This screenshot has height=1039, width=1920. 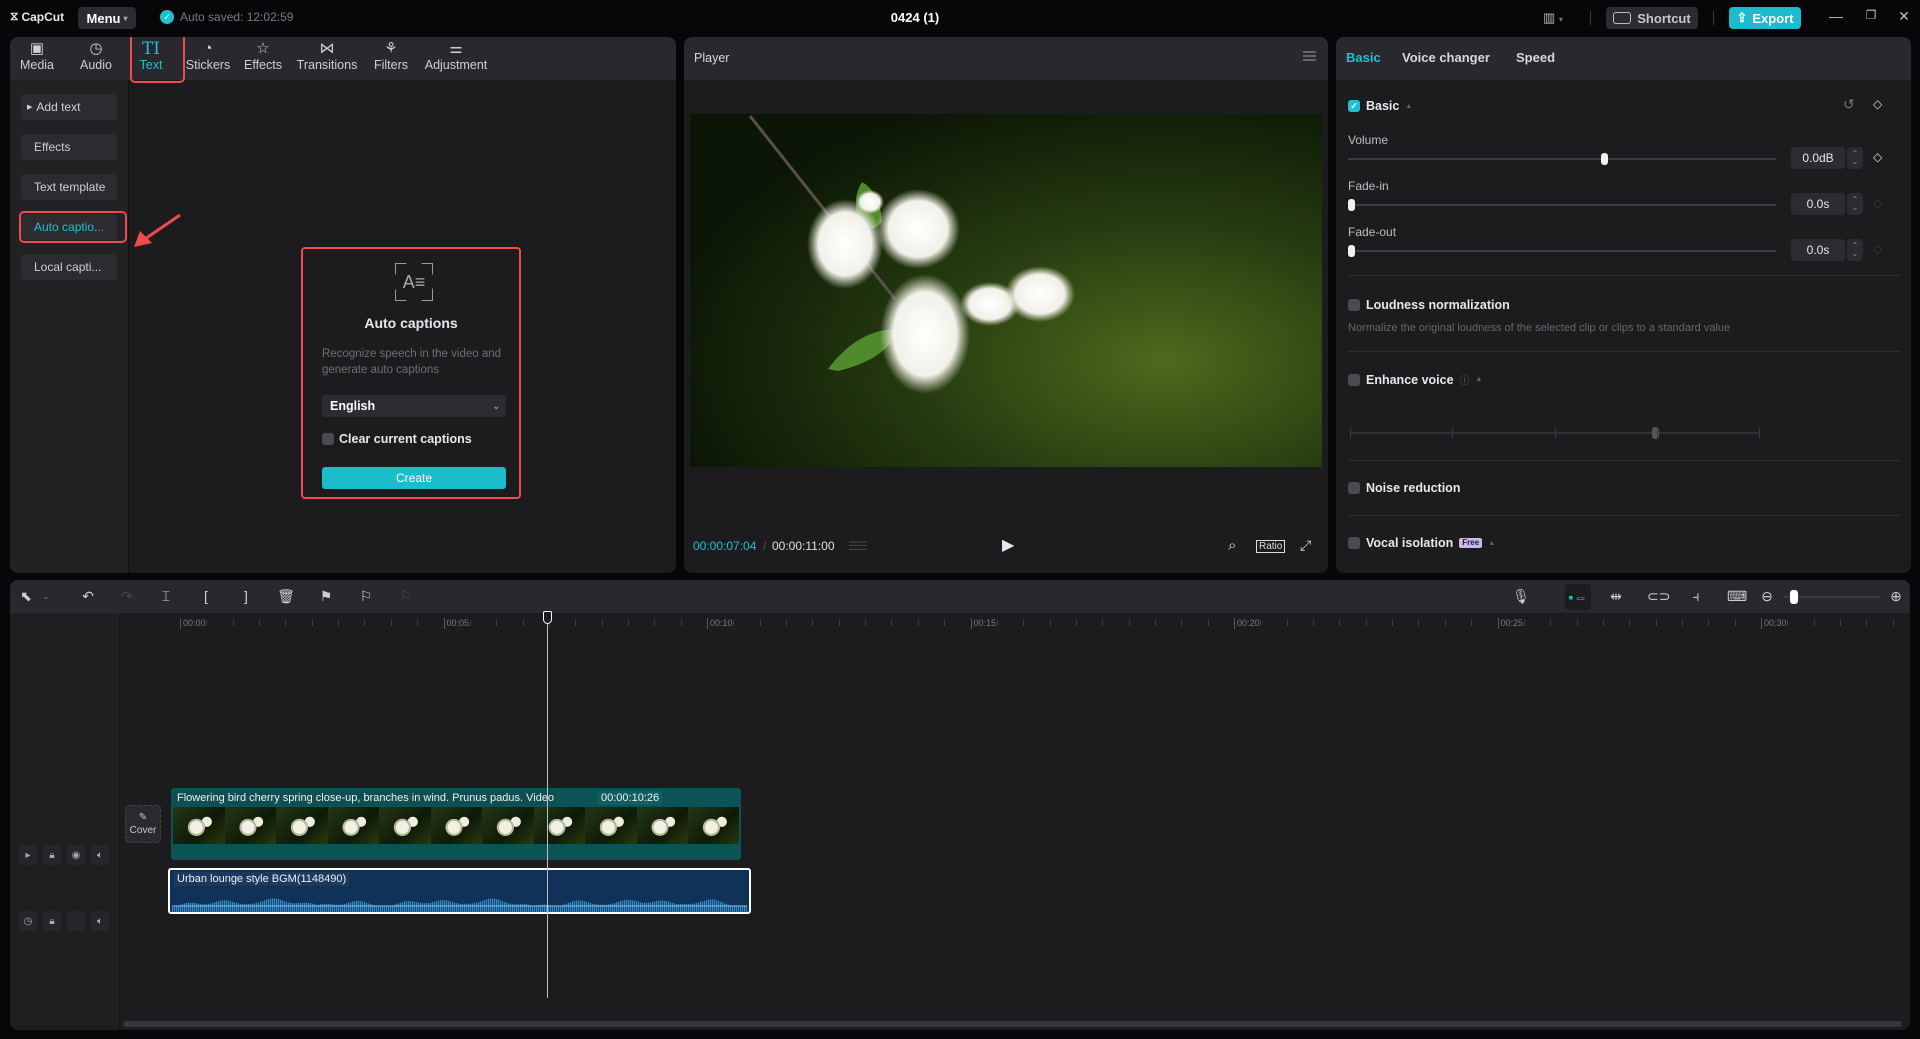 What do you see at coordinates (1354, 543) in the screenshot?
I see `vocal-isolation-checkbox` at bounding box center [1354, 543].